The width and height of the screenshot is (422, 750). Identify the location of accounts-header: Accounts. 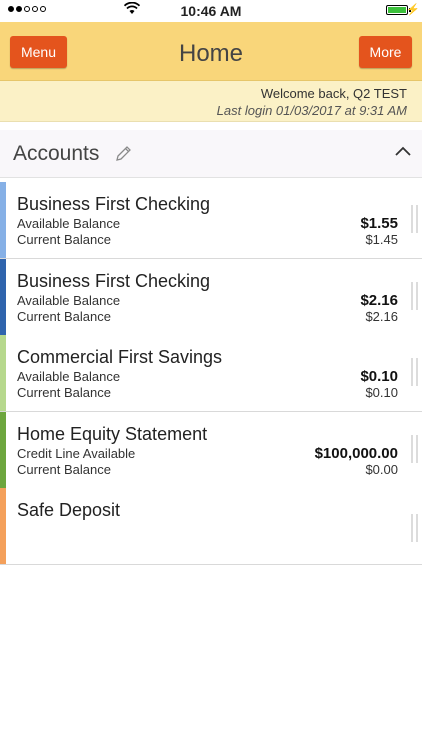
(211, 154).